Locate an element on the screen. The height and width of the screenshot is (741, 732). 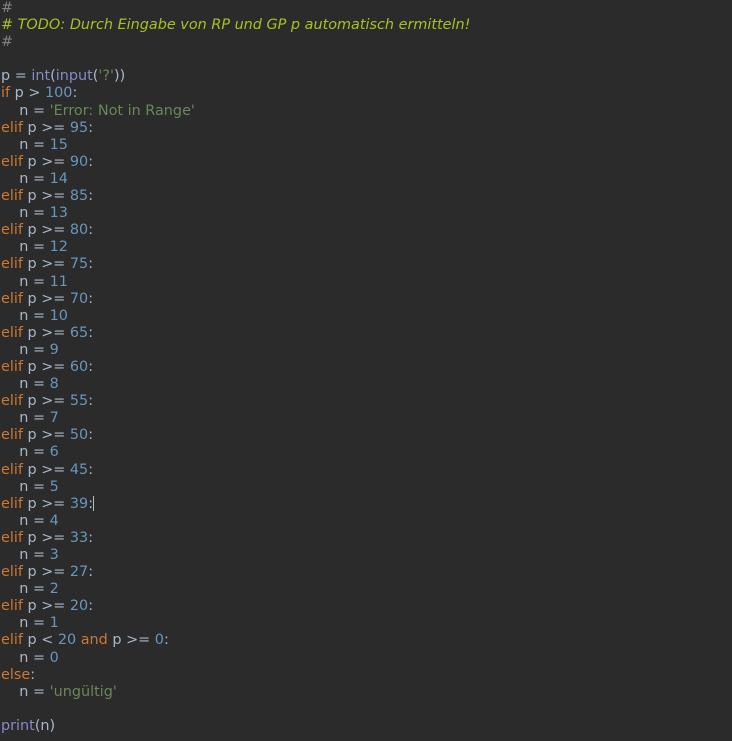
code-line: n = 10 is located at coordinates (366, 316).